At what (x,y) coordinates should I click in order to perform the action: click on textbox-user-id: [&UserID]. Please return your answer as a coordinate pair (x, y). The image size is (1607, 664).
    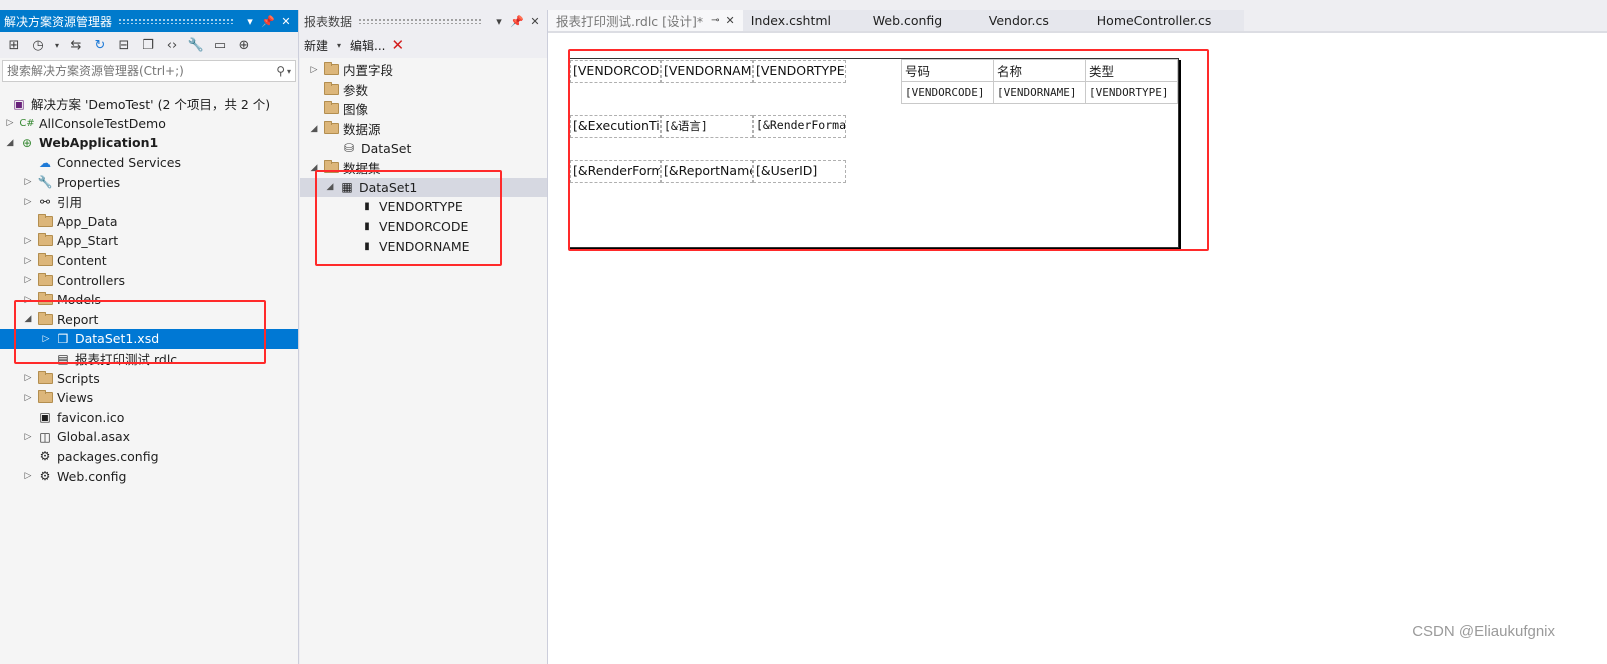
    Looking at the image, I should click on (799, 171).